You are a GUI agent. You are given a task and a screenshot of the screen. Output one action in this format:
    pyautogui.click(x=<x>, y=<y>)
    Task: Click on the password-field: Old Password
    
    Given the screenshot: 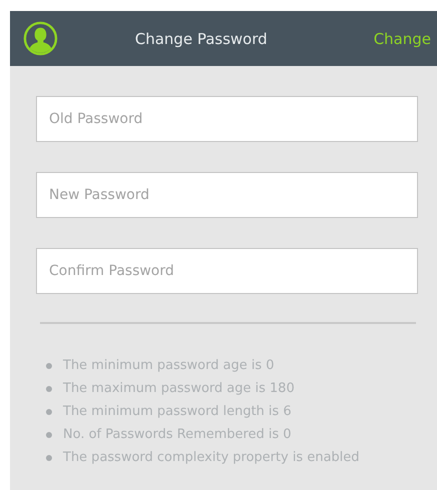 What is the action you would take?
    pyautogui.click(x=227, y=119)
    